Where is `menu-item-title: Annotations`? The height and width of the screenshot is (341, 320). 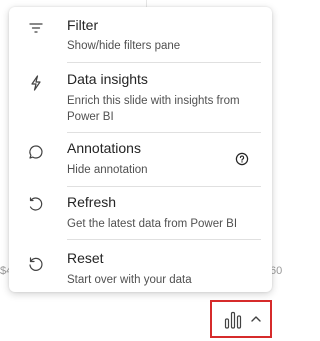
menu-item-title: Annotations is located at coordinates (104, 148).